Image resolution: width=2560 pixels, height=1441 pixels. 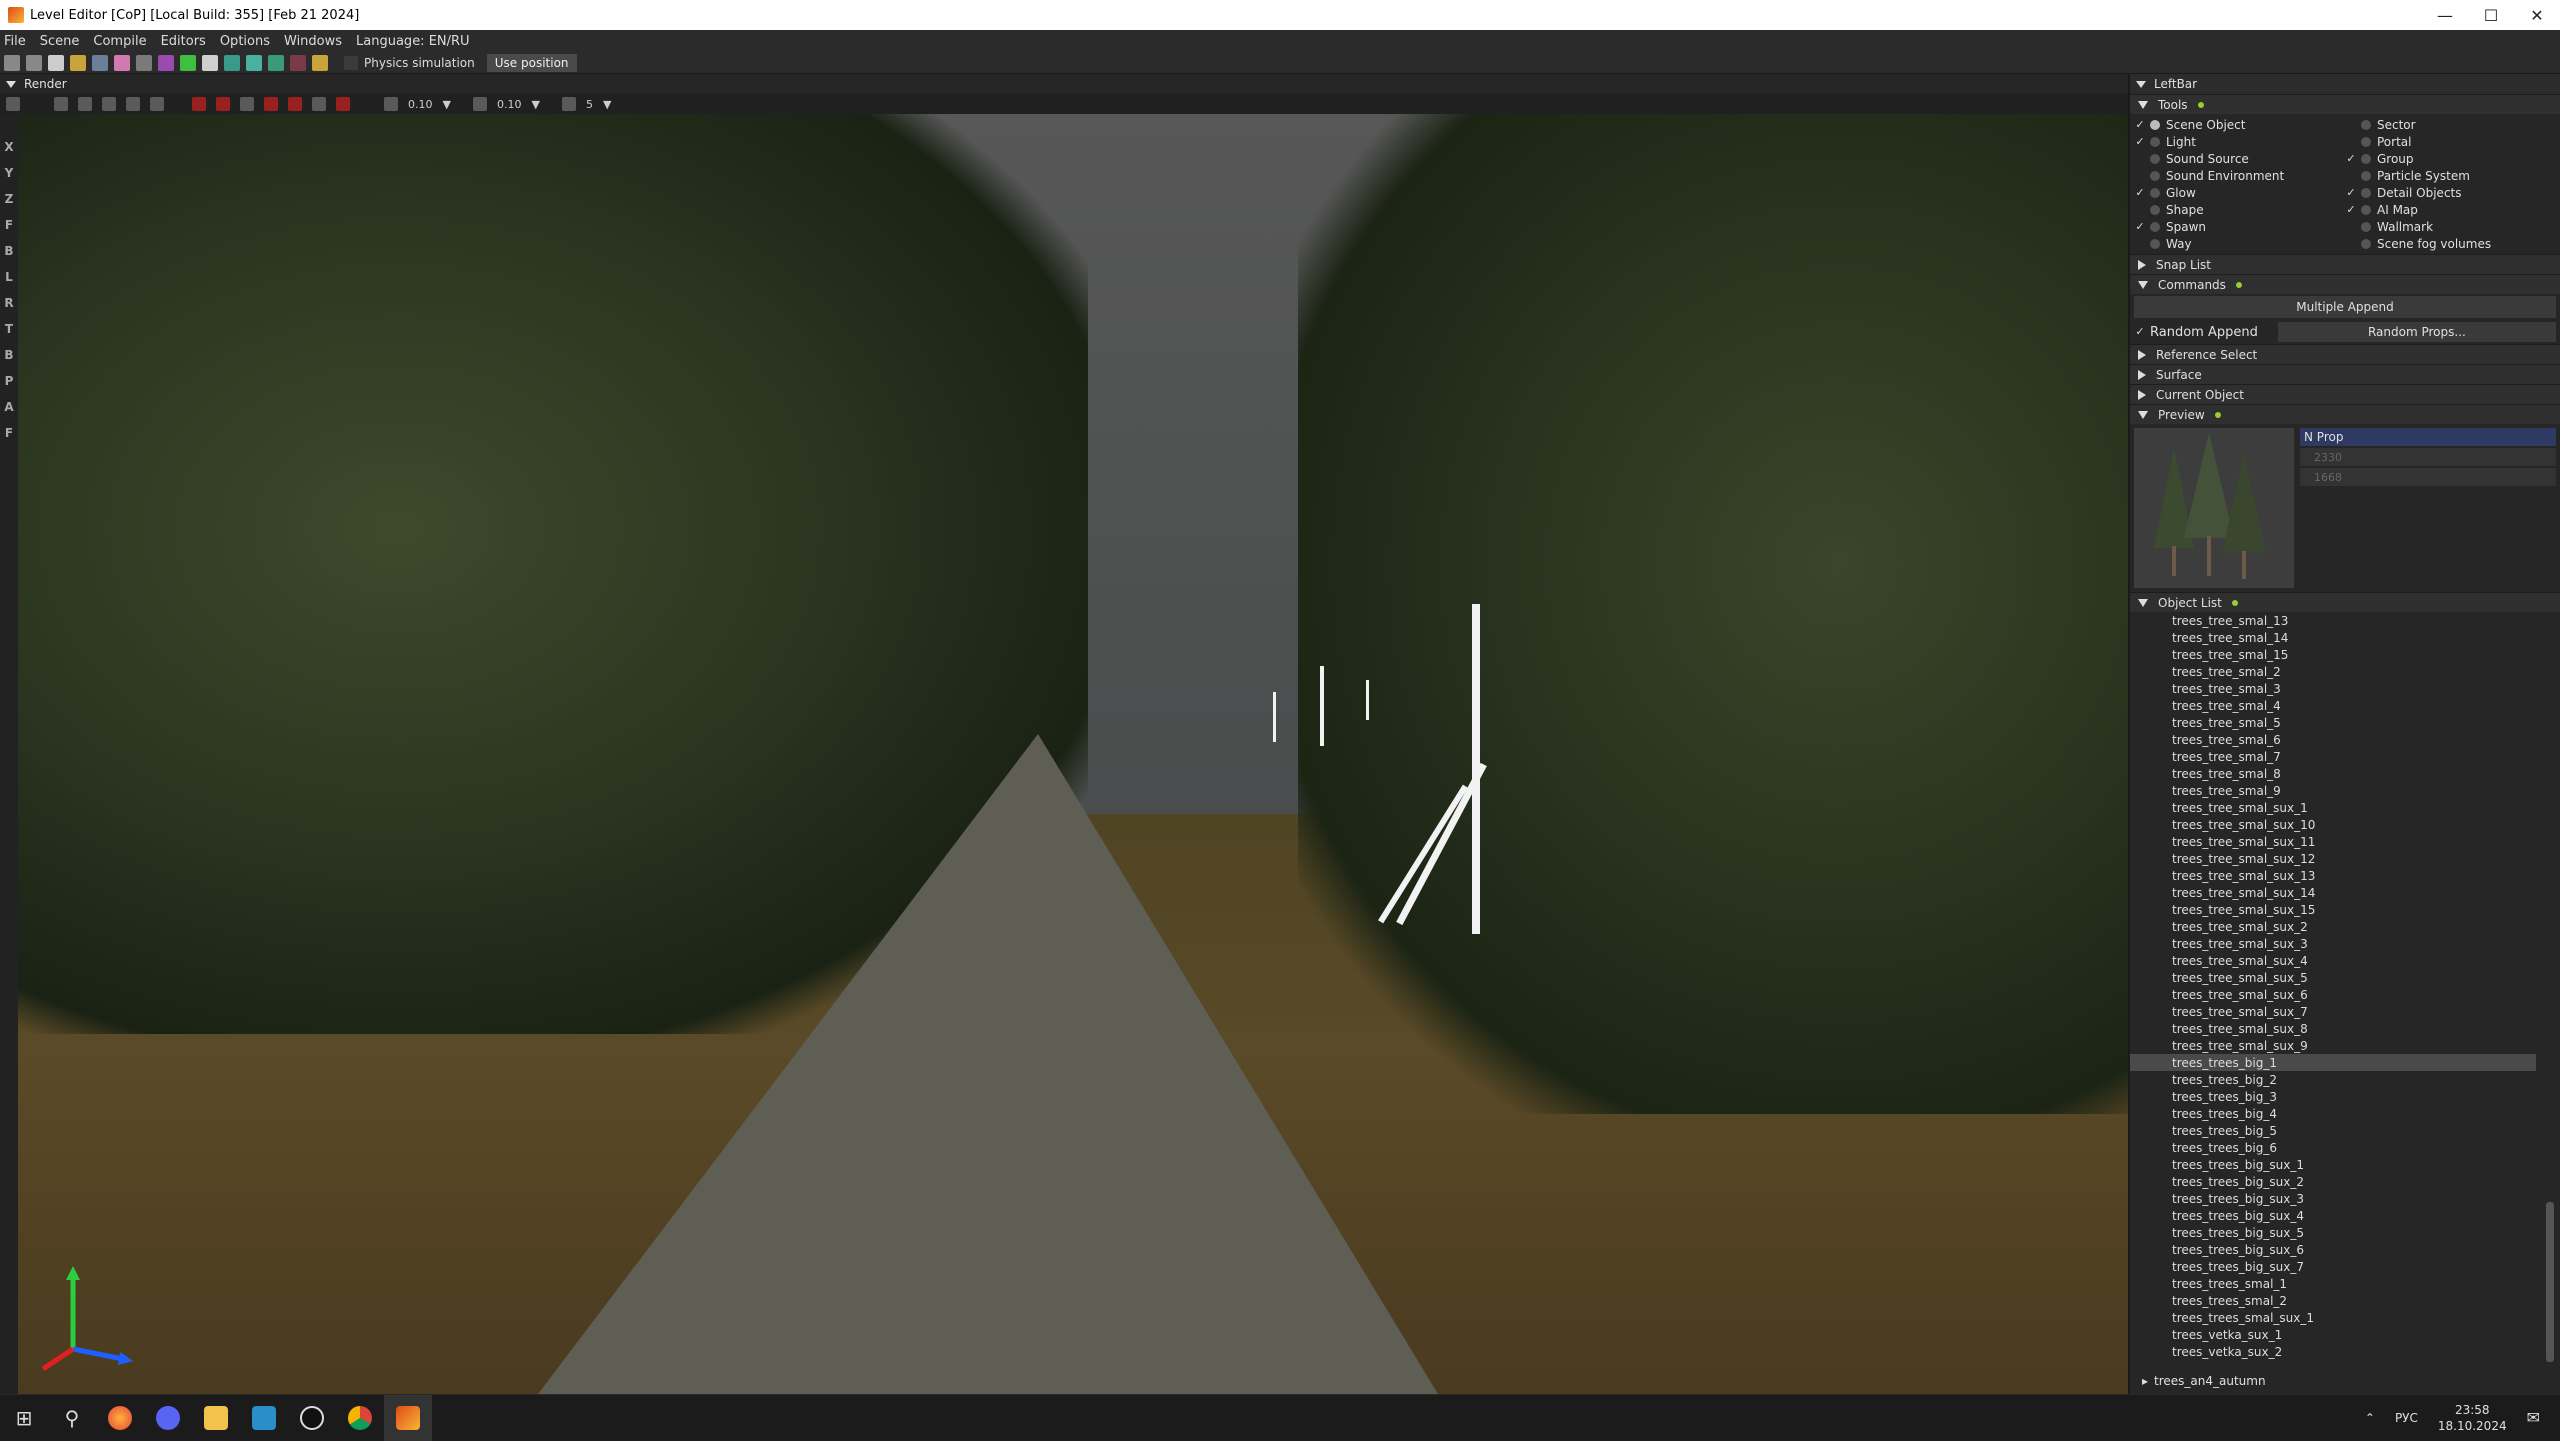 What do you see at coordinates (2345, 892) in the screenshot?
I see `object-list-item: trees_tree_smal_sux_14` at bounding box center [2345, 892].